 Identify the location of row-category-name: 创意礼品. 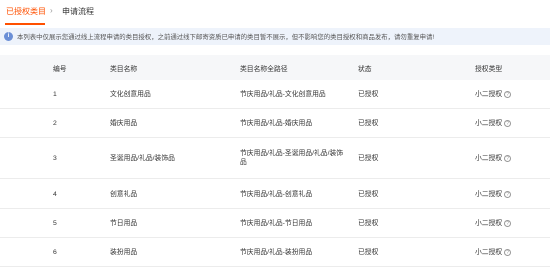
(124, 194).